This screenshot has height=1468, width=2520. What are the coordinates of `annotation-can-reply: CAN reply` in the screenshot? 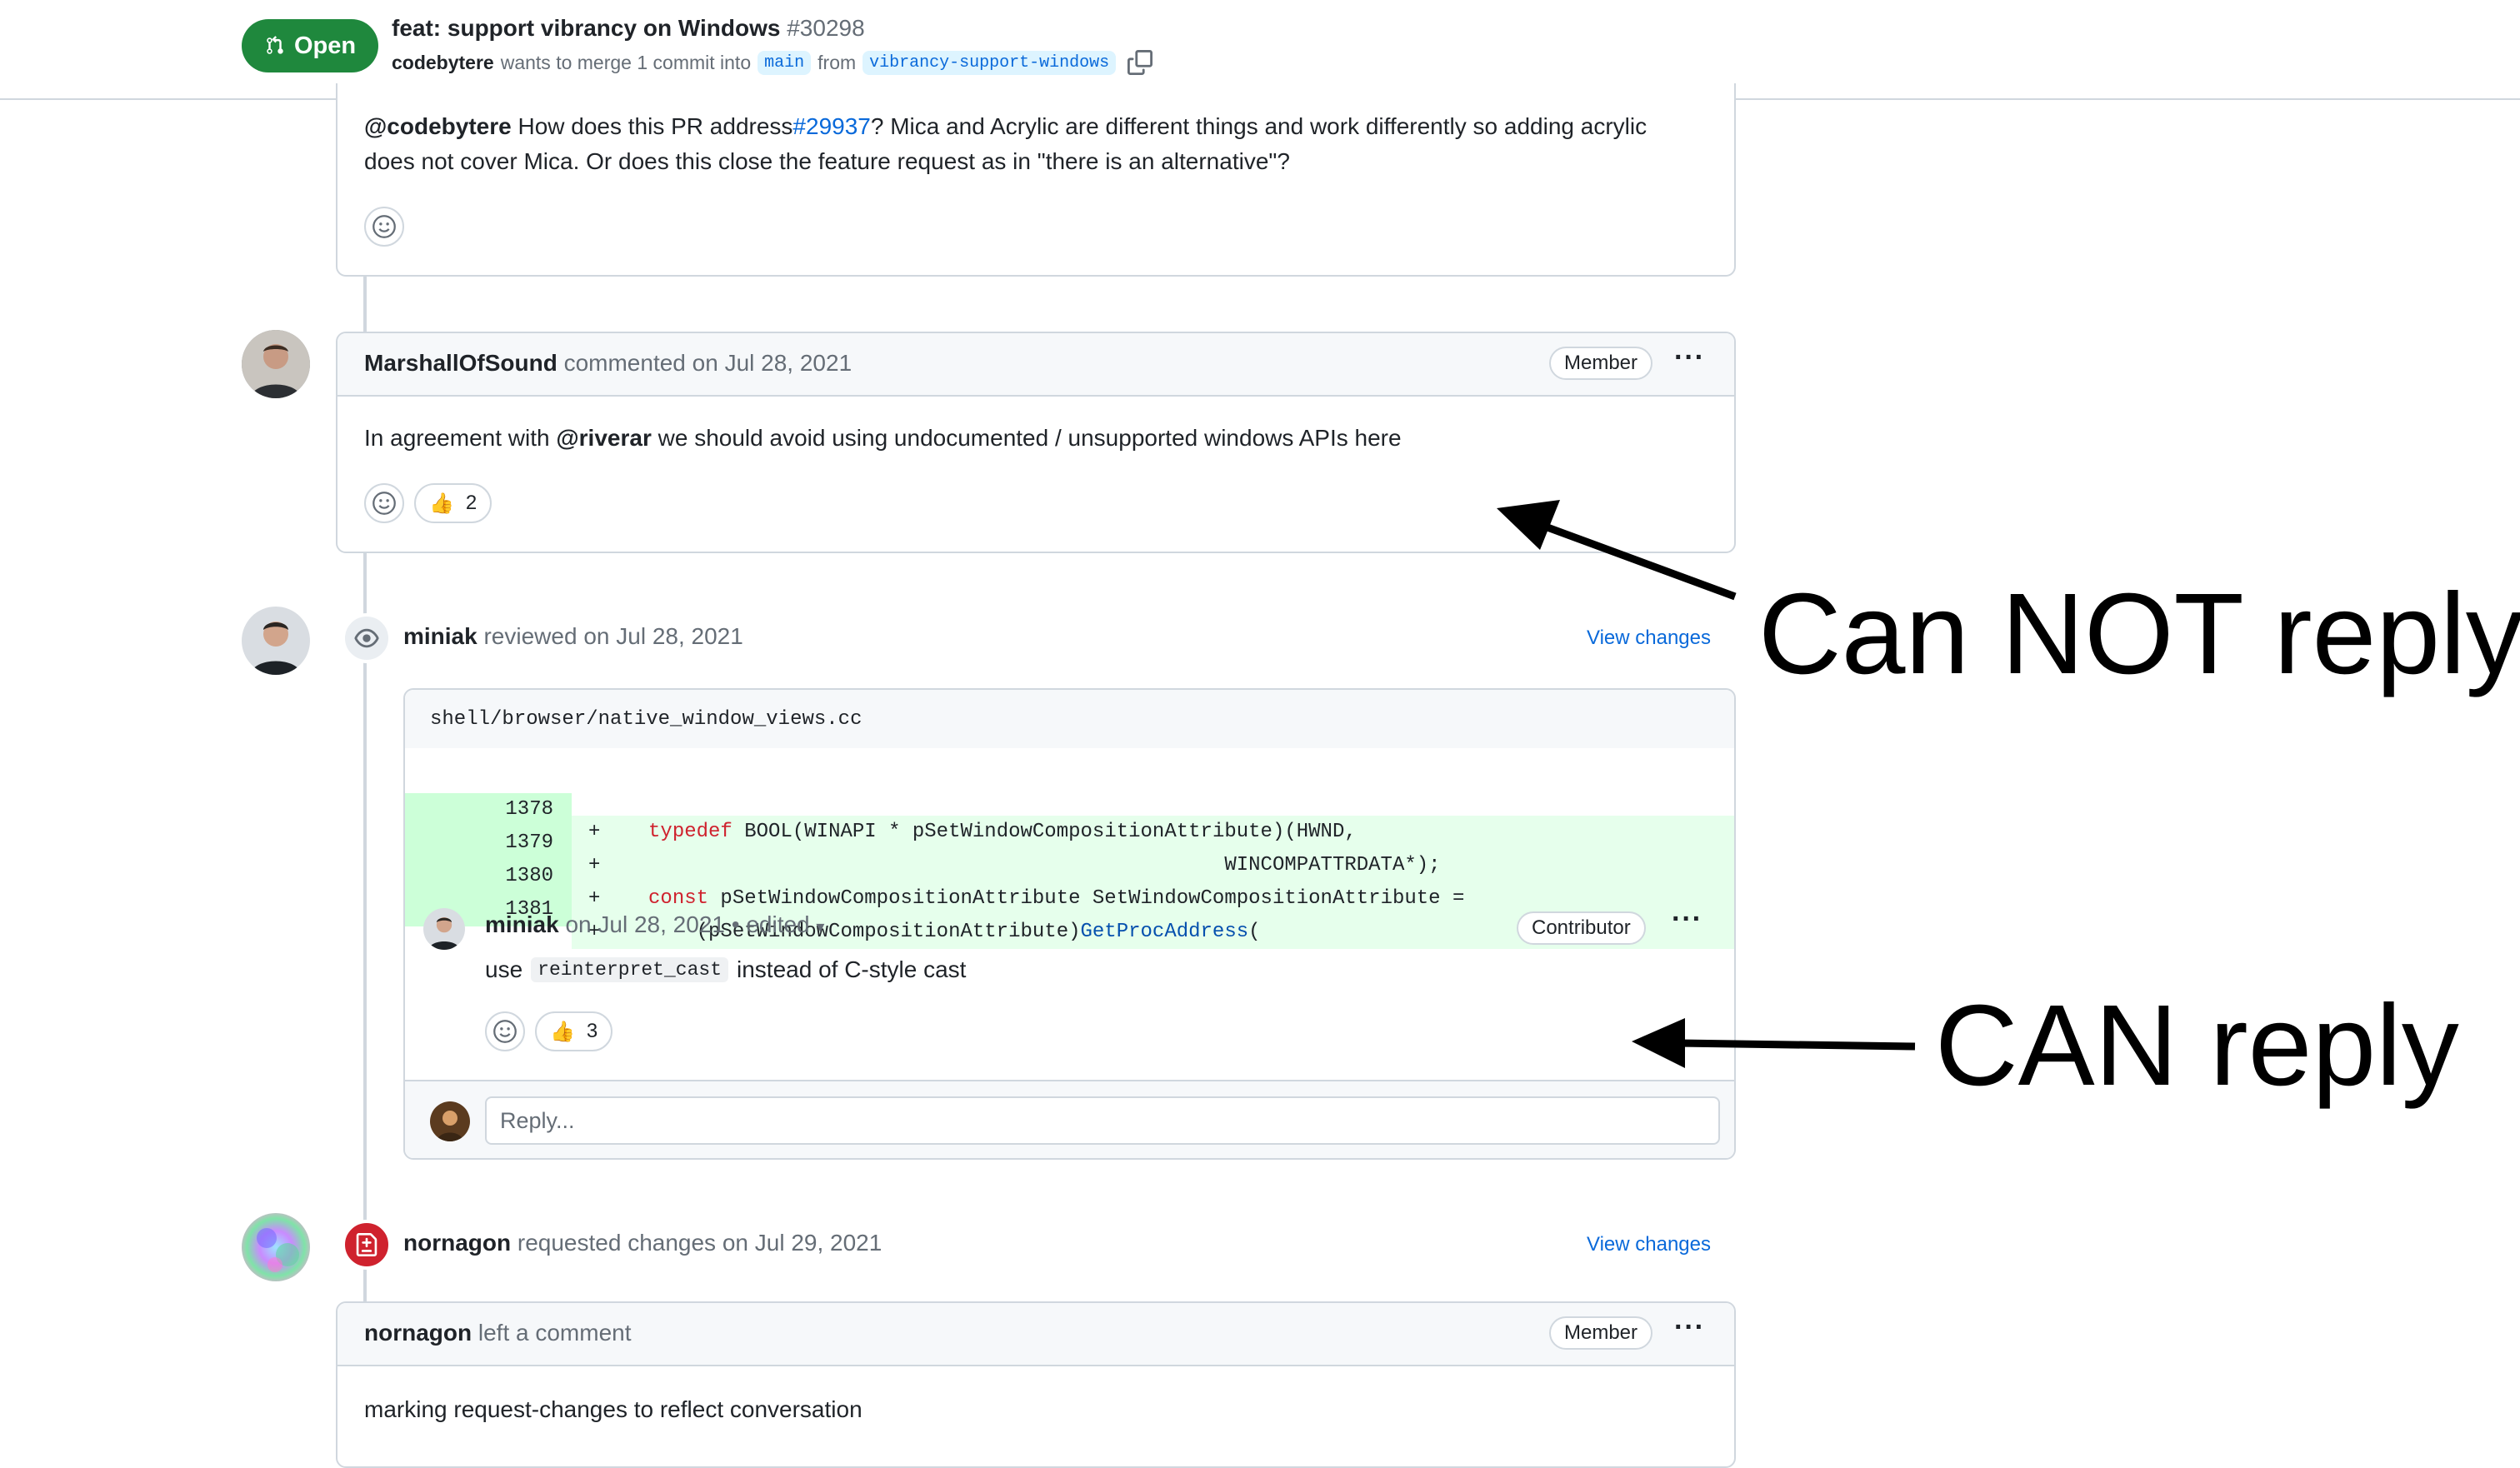 It's located at (2197, 1045).